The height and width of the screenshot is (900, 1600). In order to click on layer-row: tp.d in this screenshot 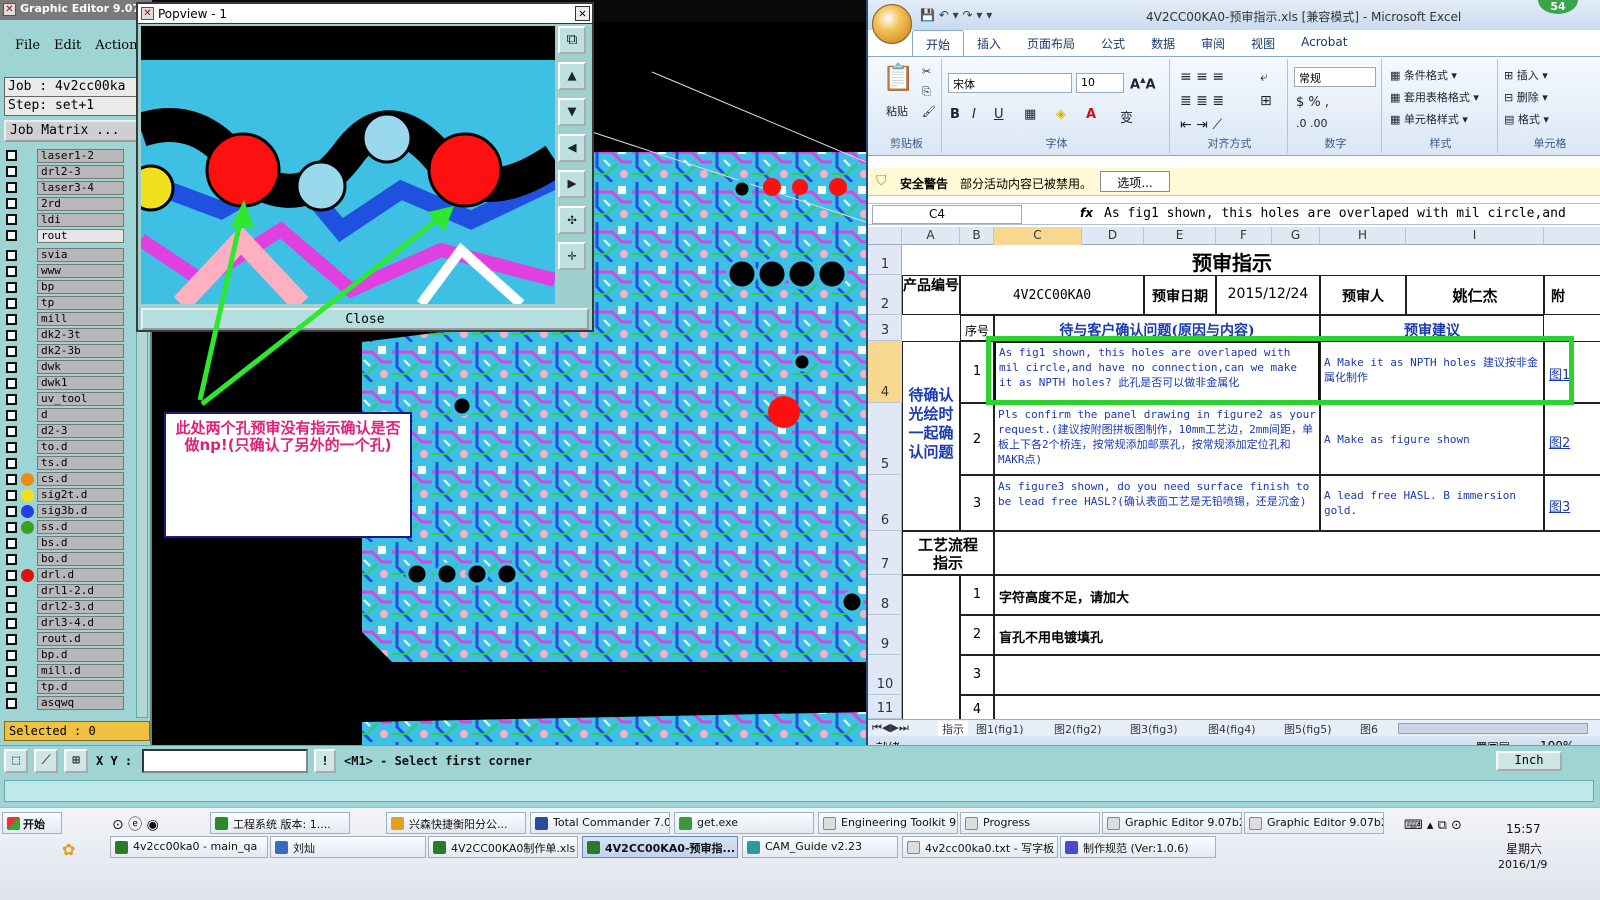, I will do `click(65, 687)`.